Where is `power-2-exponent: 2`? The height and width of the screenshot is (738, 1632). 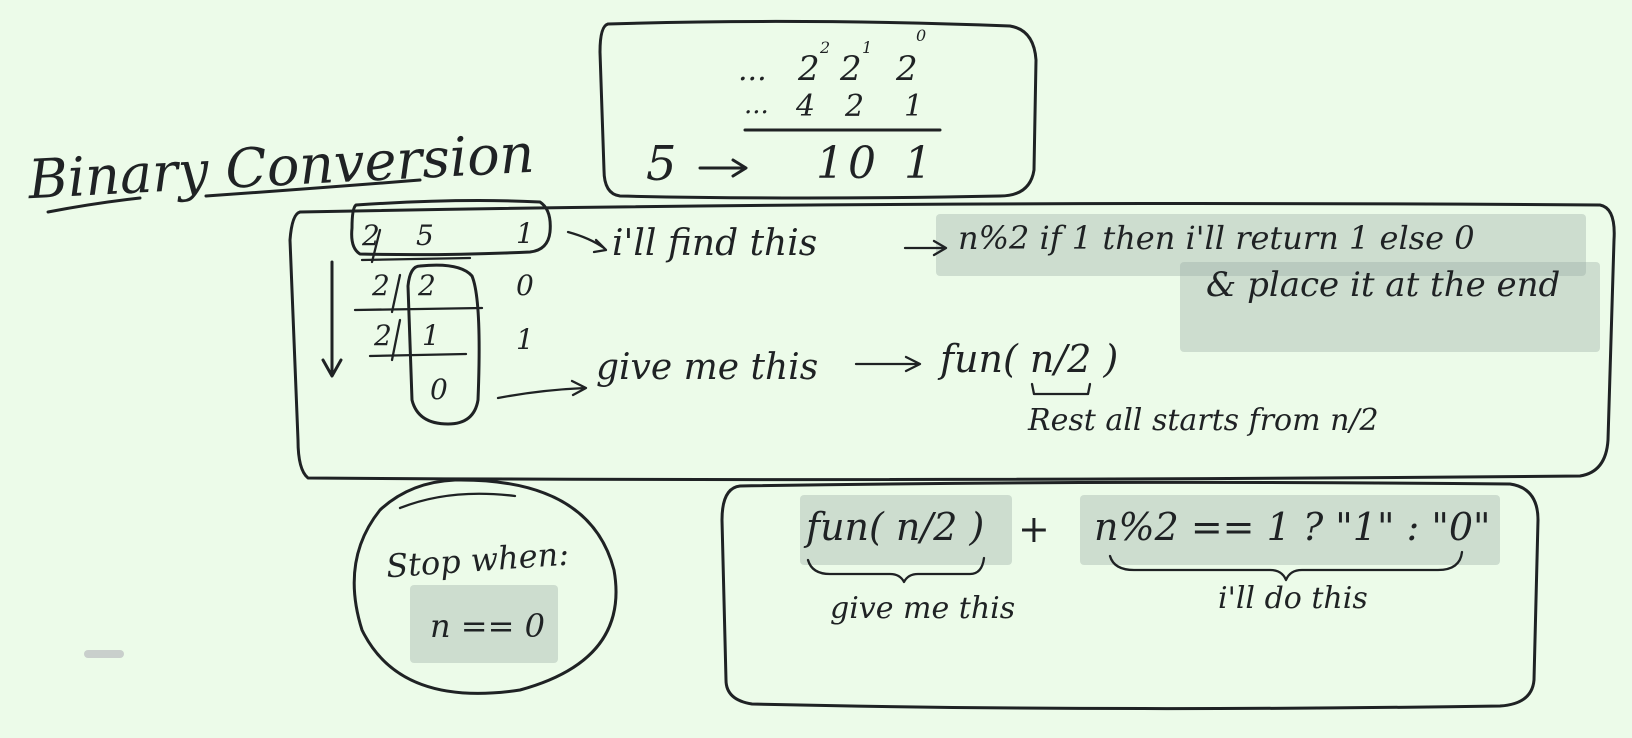
power-2-exponent: 2 is located at coordinates (825, 47).